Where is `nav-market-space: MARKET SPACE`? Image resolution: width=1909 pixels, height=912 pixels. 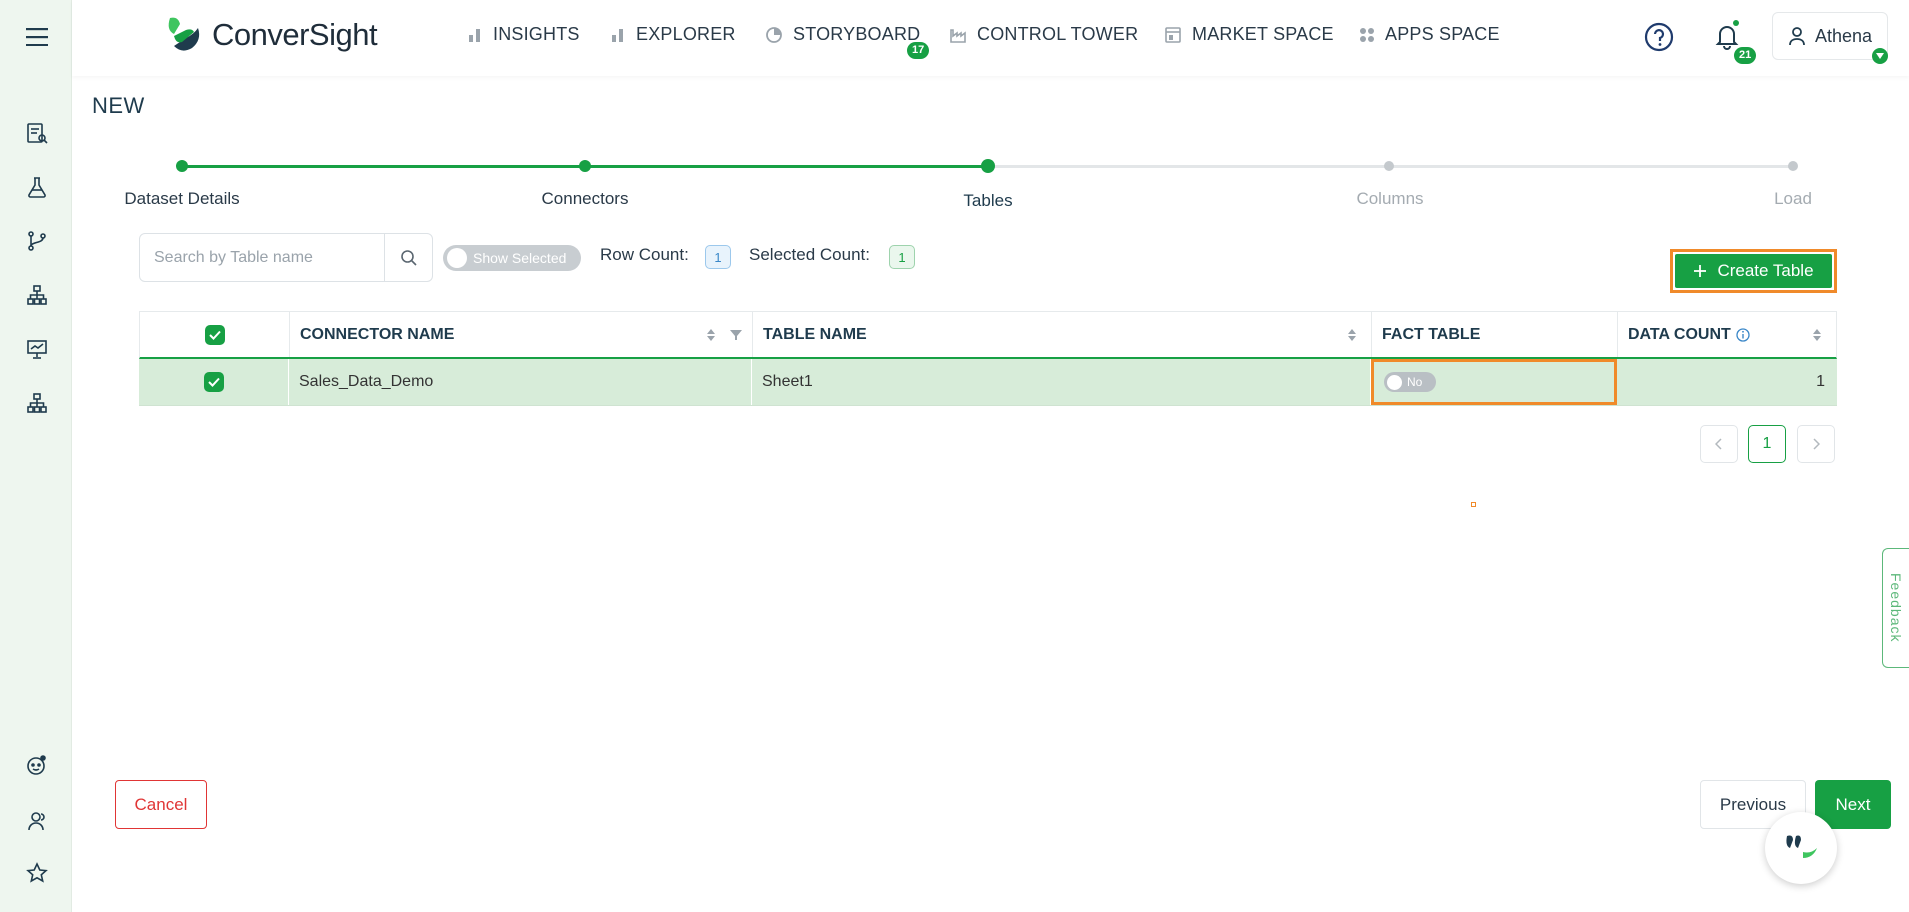
nav-market-space: MARKET SPACE is located at coordinates (1249, 34).